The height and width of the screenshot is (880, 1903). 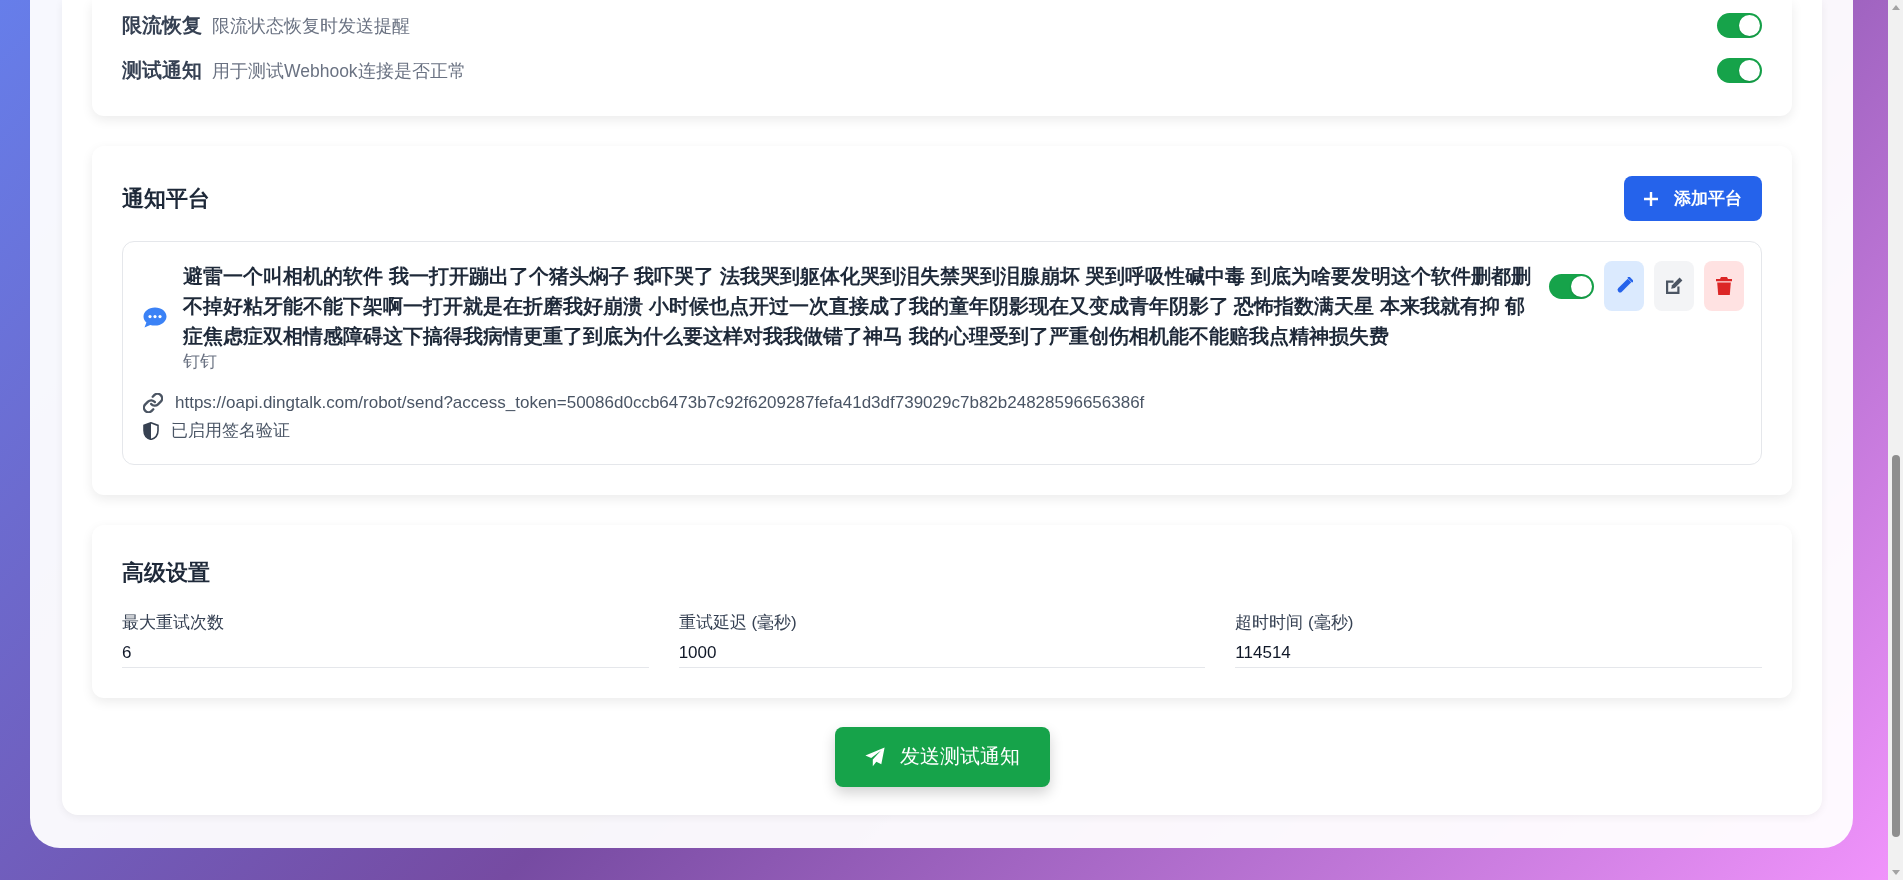 I want to click on test-tube-icon, so click(x=1624, y=286).